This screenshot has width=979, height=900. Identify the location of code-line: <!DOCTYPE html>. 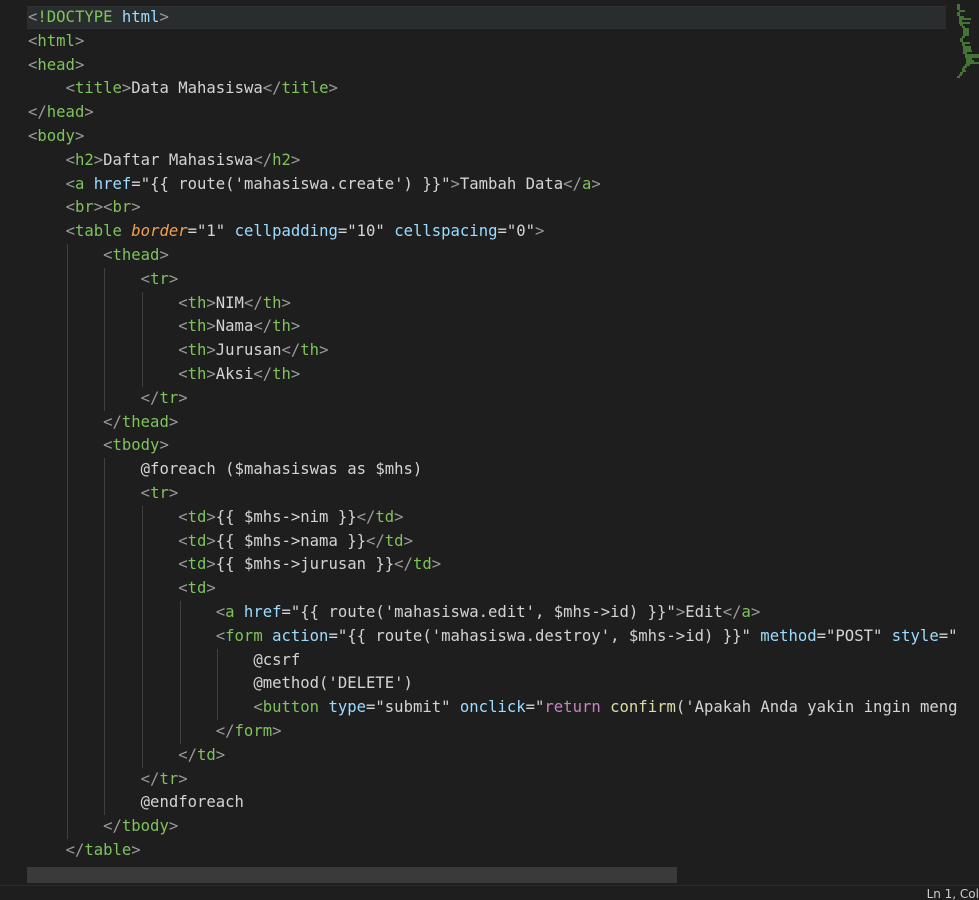
(503, 18).